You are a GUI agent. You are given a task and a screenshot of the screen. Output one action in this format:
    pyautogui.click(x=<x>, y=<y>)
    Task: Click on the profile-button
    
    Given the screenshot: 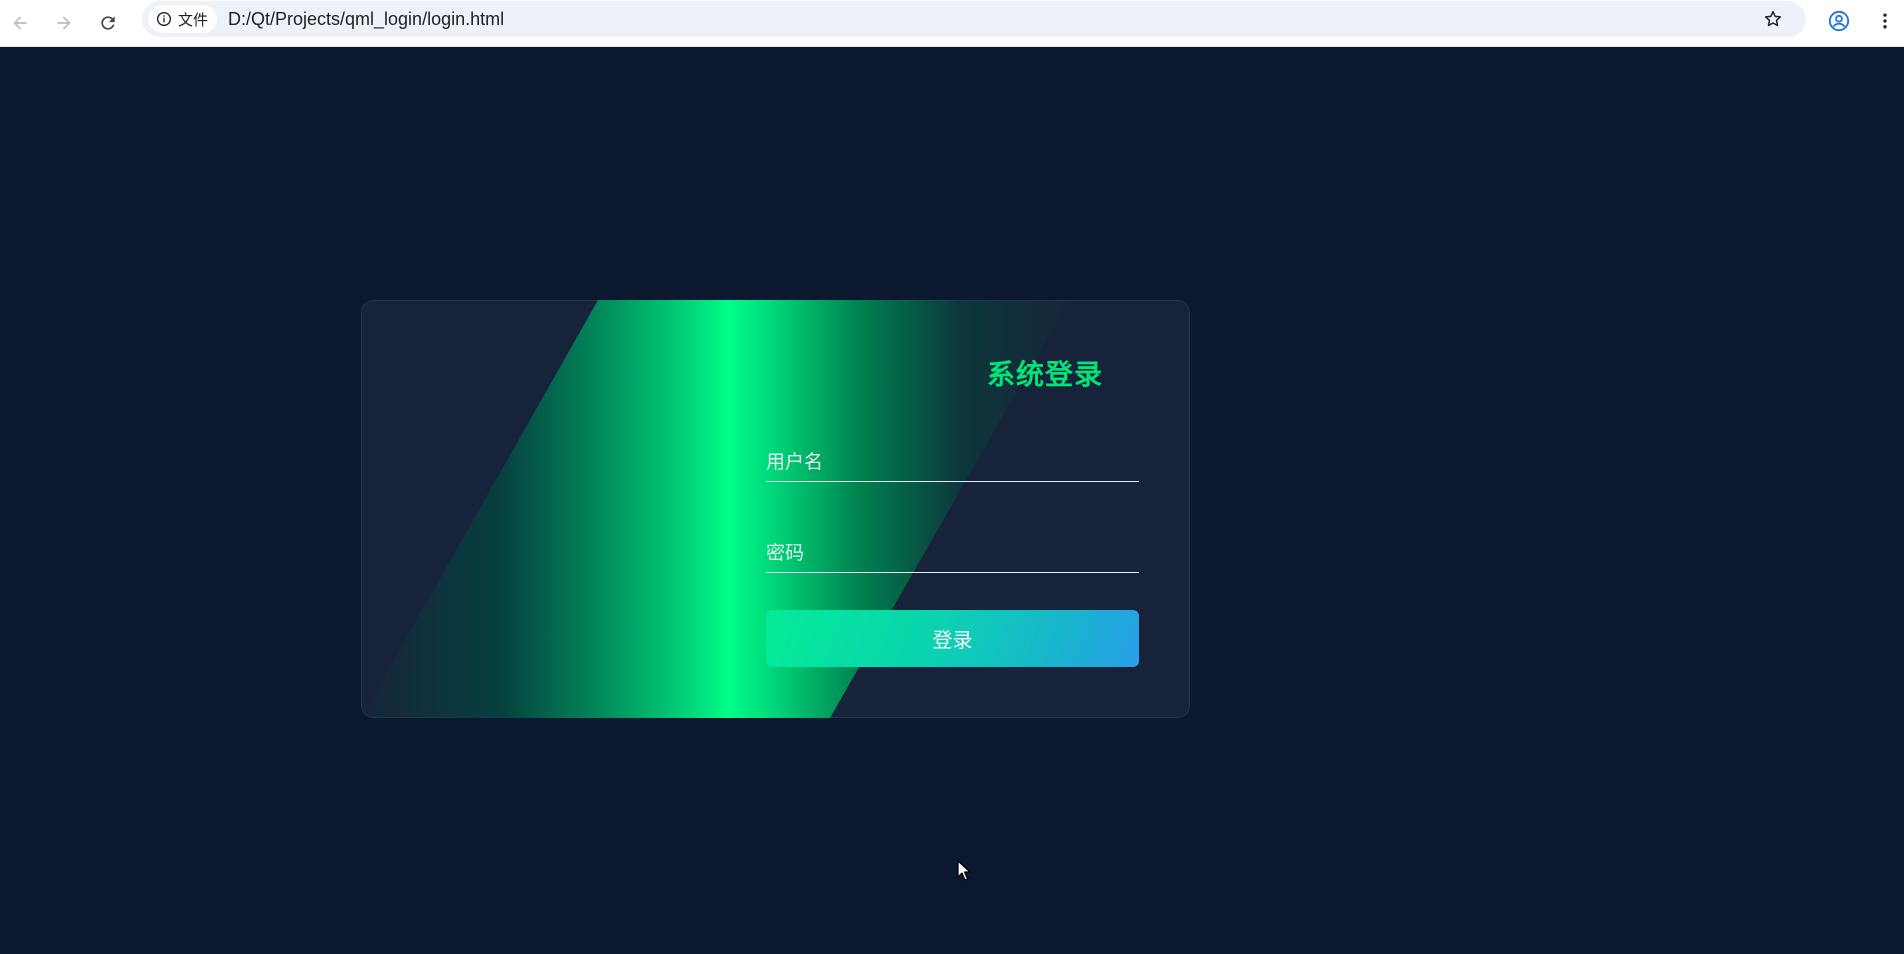 What is the action you would take?
    pyautogui.click(x=1839, y=21)
    